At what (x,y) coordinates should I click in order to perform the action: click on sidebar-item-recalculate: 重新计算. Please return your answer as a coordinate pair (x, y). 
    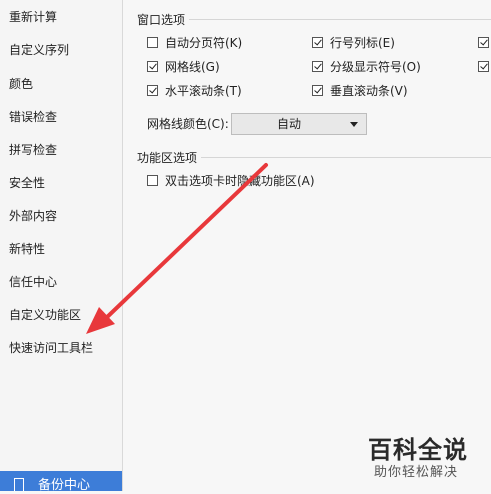
    Looking at the image, I should click on (33, 17).